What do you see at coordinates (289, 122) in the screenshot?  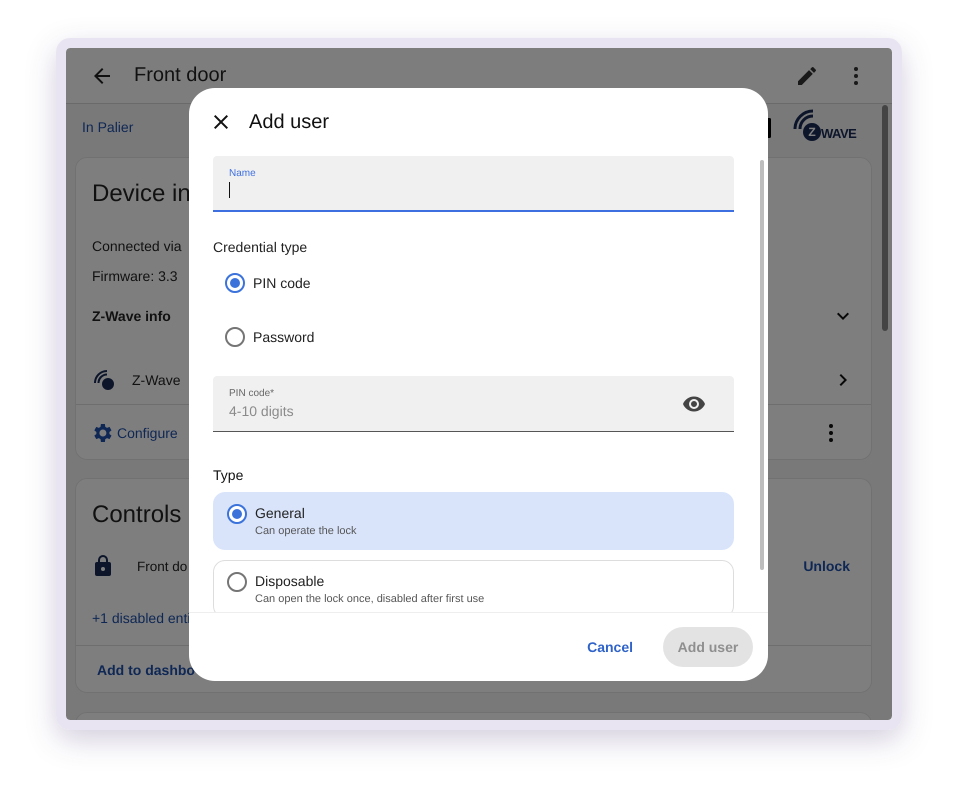 I see `dialog-title: Add user` at bounding box center [289, 122].